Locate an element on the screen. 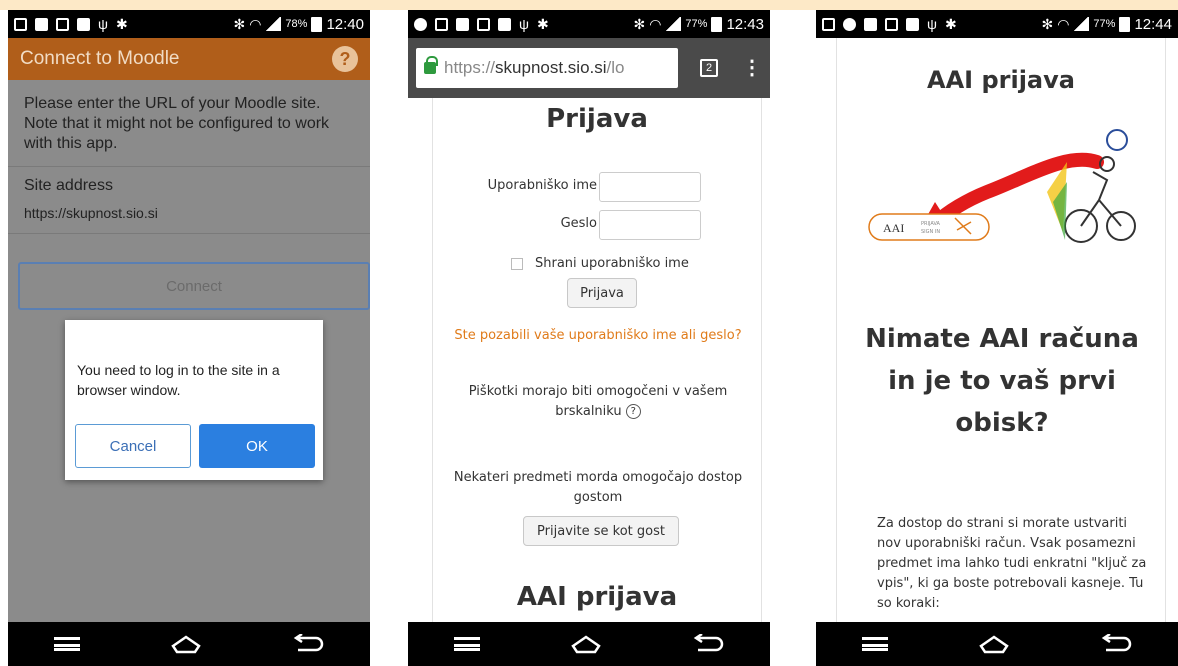 This screenshot has height=666, width=1178. aai-badge-logo: AAI is located at coordinates (893, 228).